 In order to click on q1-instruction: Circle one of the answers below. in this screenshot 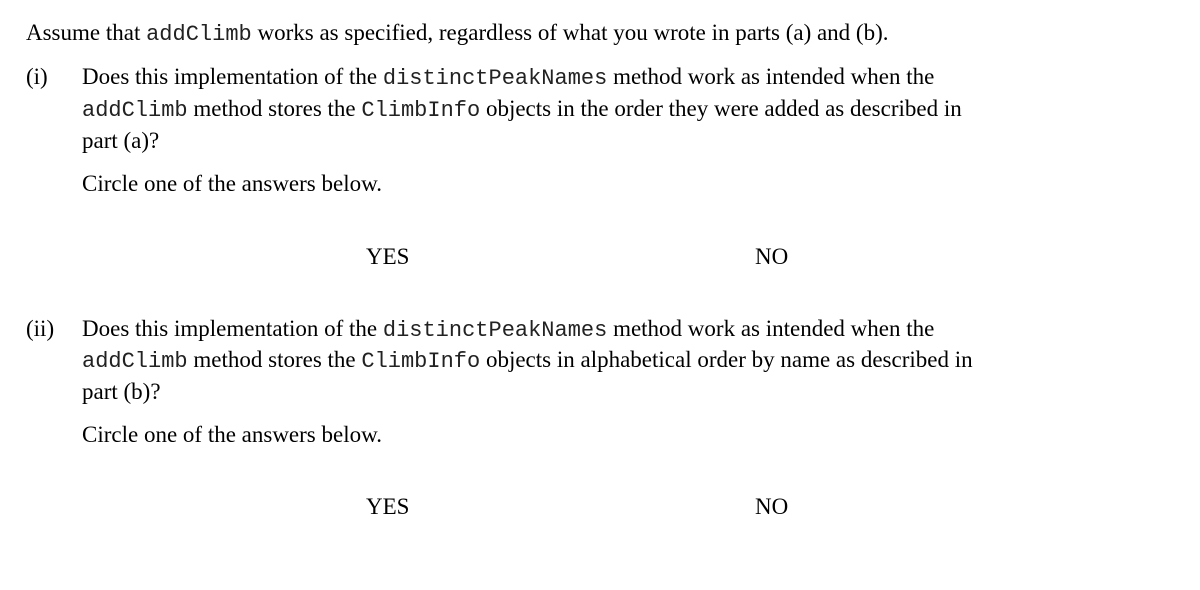, I will do `click(232, 183)`.